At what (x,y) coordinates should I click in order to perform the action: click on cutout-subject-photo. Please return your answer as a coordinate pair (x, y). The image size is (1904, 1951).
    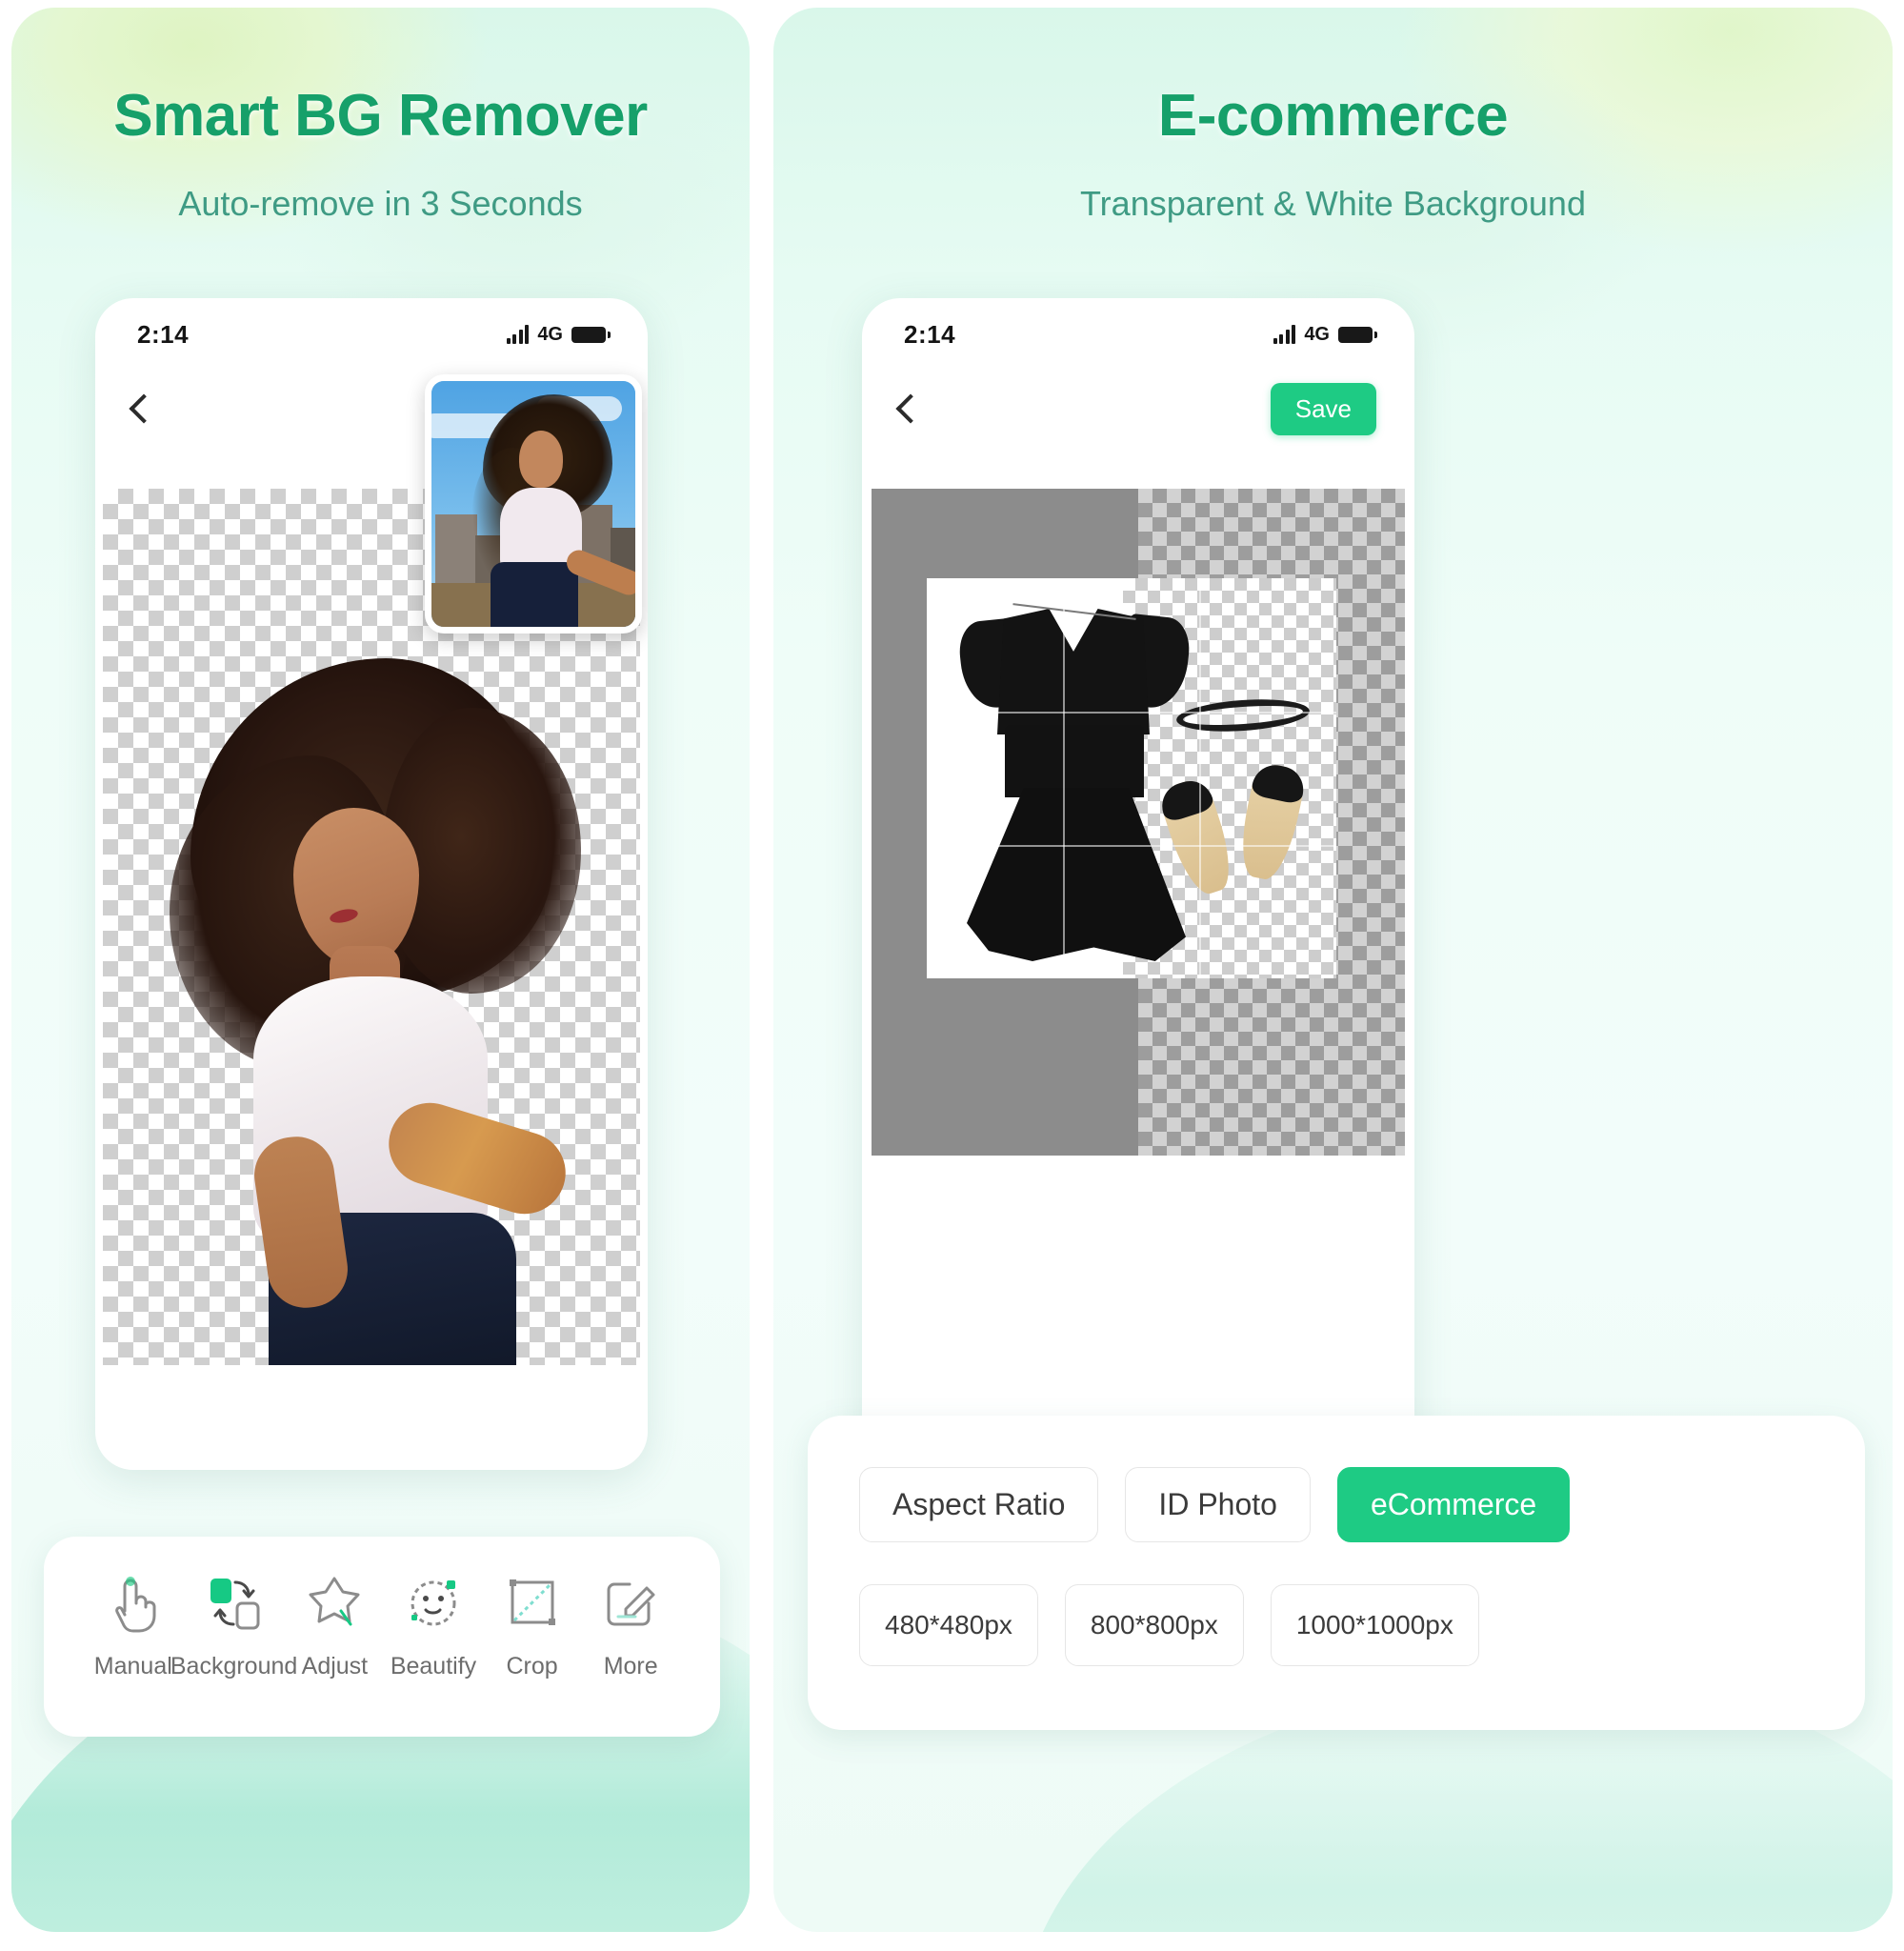
    Looking at the image, I should click on (375, 1003).